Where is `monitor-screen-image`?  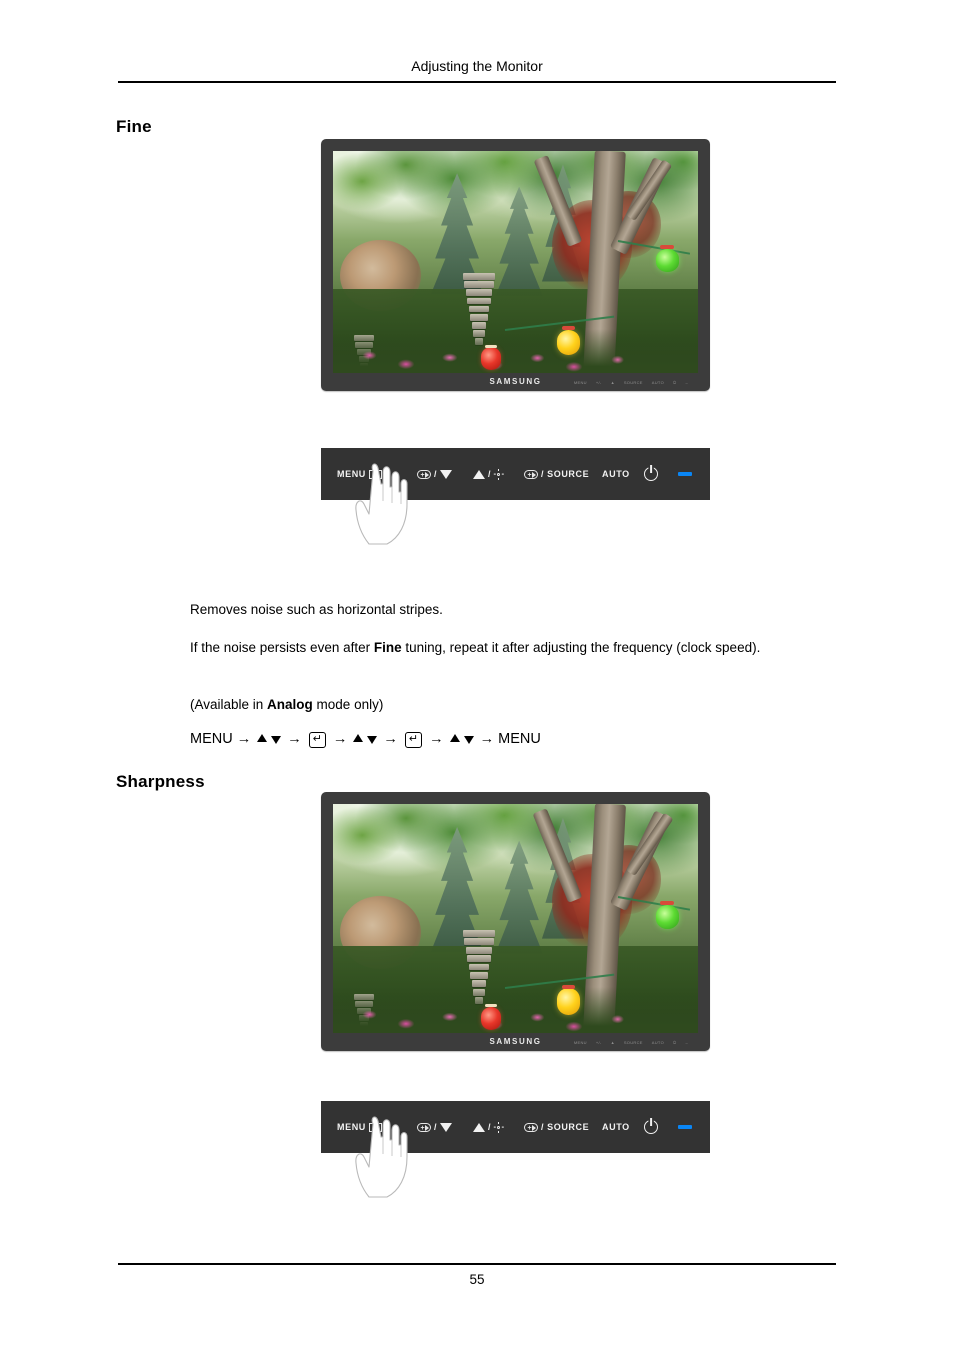 monitor-screen-image is located at coordinates (515, 262).